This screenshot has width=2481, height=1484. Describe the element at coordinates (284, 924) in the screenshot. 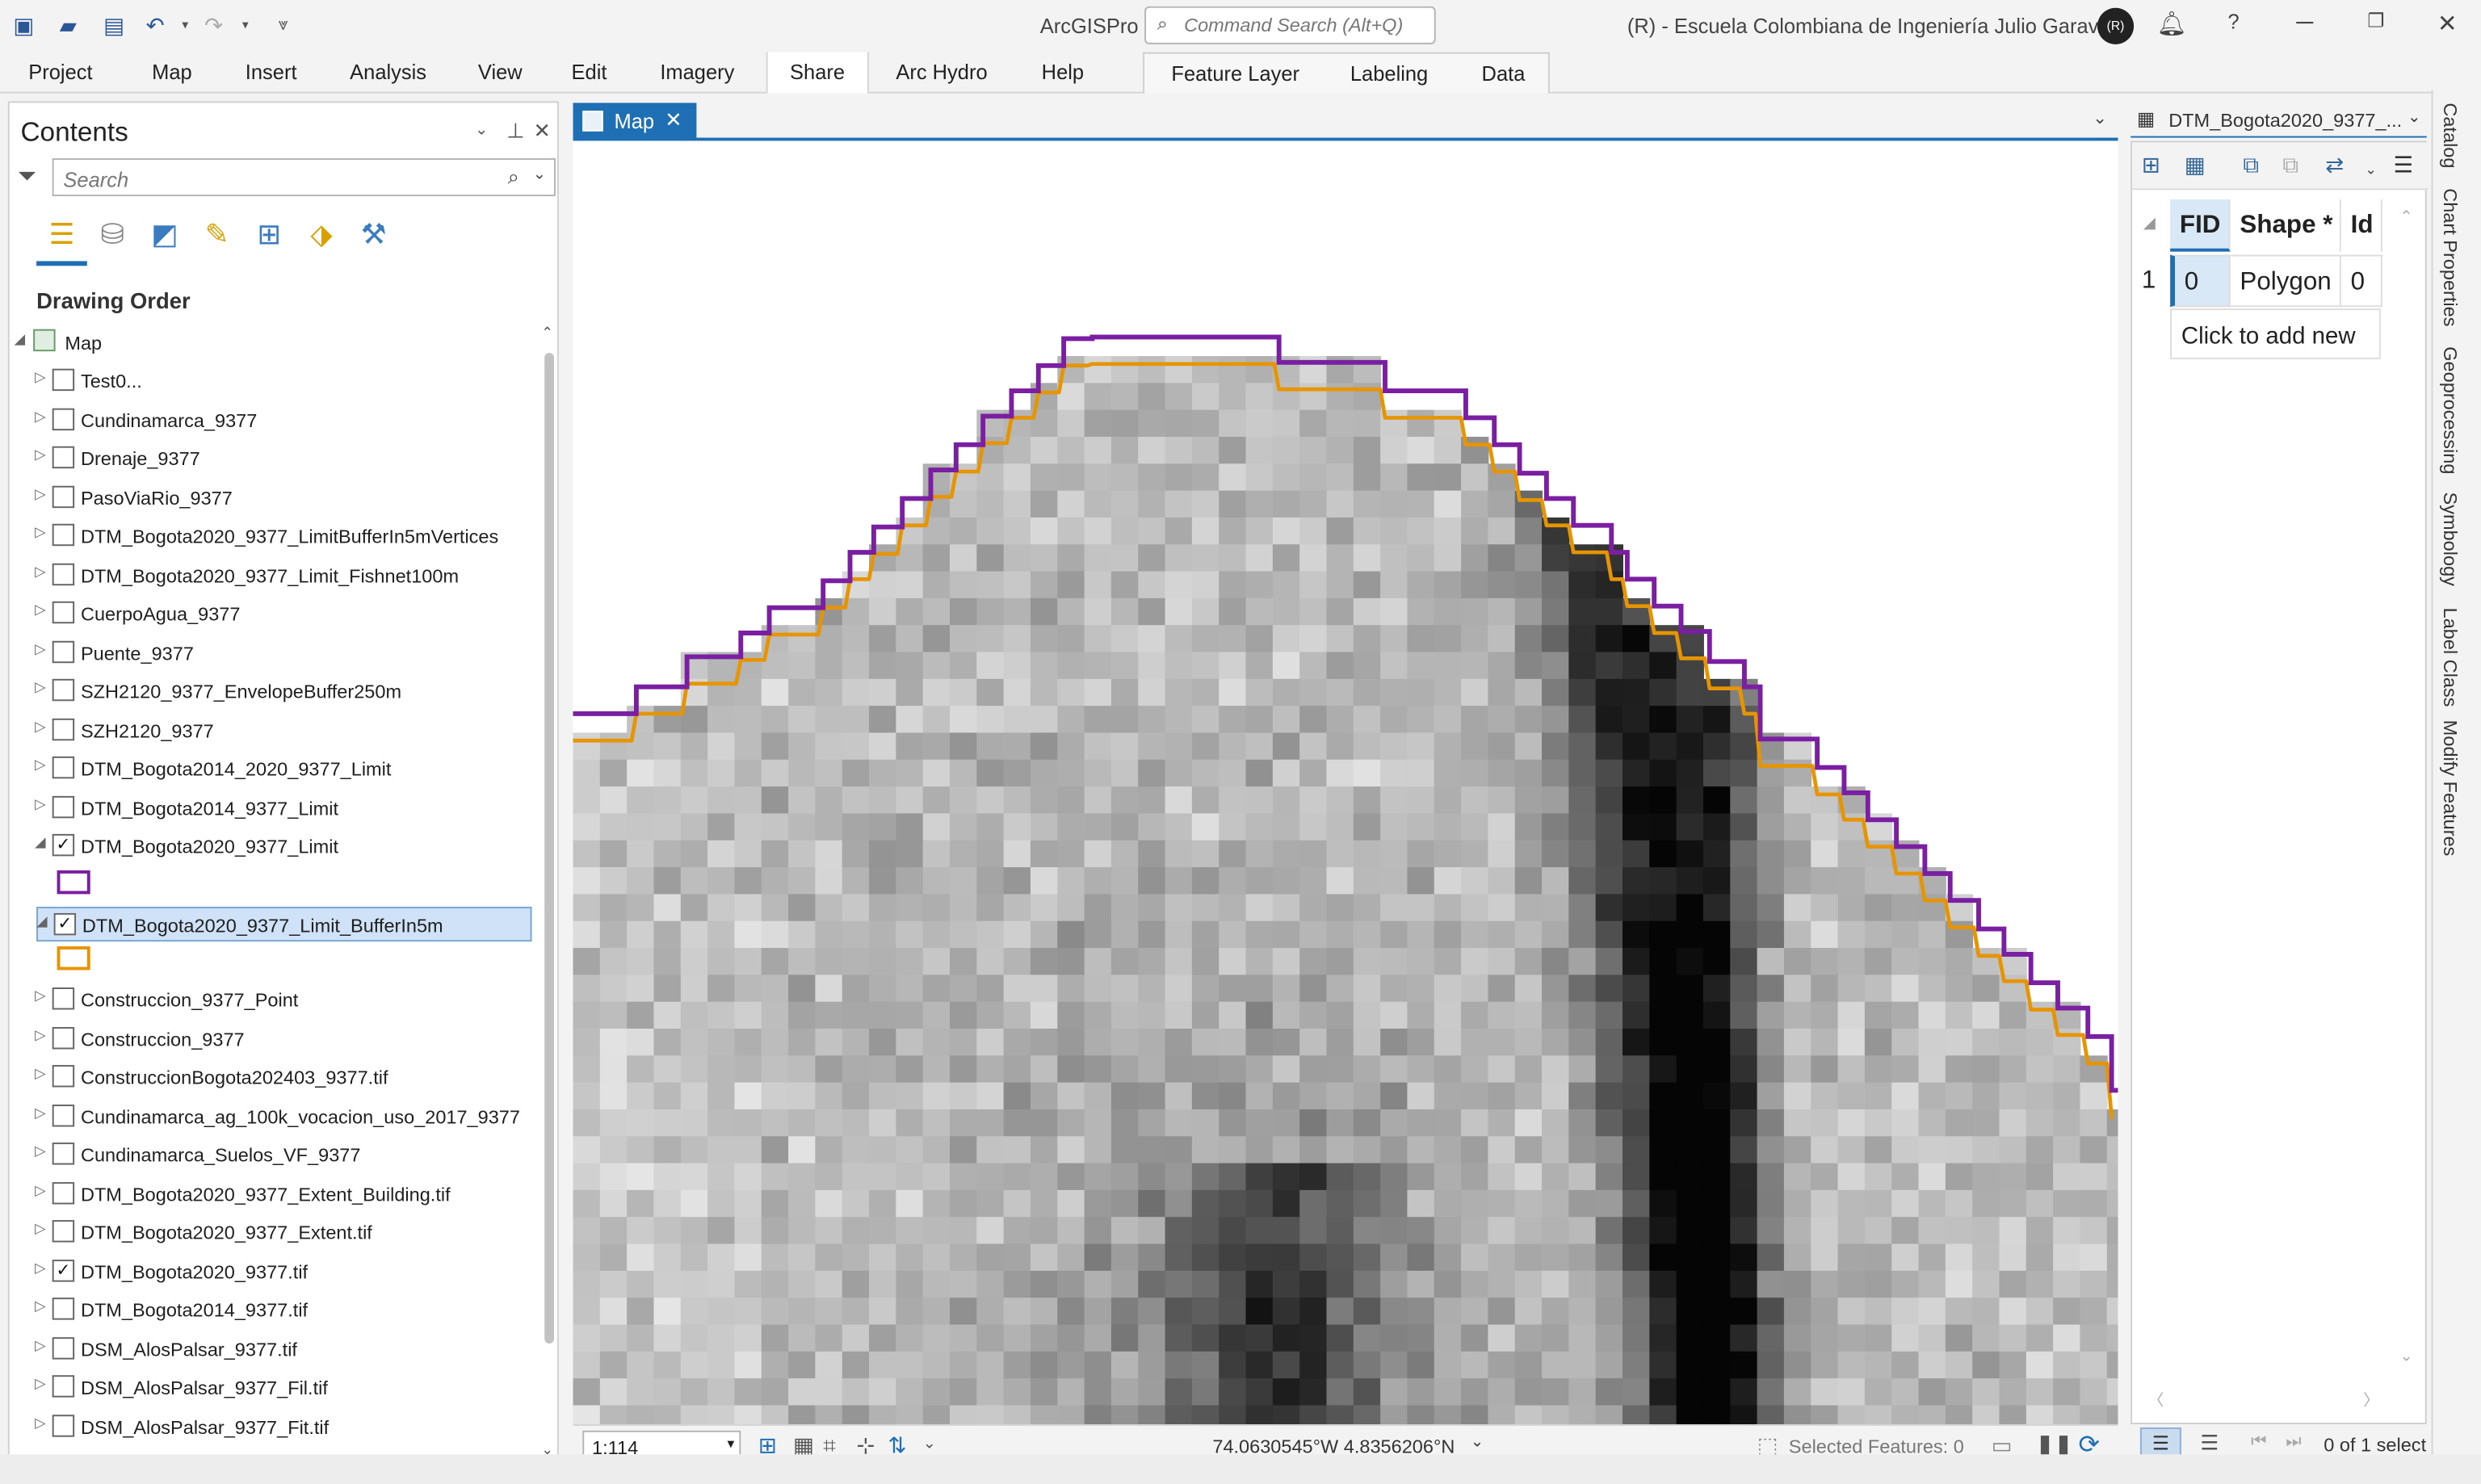

I see `layer-item: ◢ ✓ DTM_Bogota2020_9377_Limit_BufferIn5m` at that location.